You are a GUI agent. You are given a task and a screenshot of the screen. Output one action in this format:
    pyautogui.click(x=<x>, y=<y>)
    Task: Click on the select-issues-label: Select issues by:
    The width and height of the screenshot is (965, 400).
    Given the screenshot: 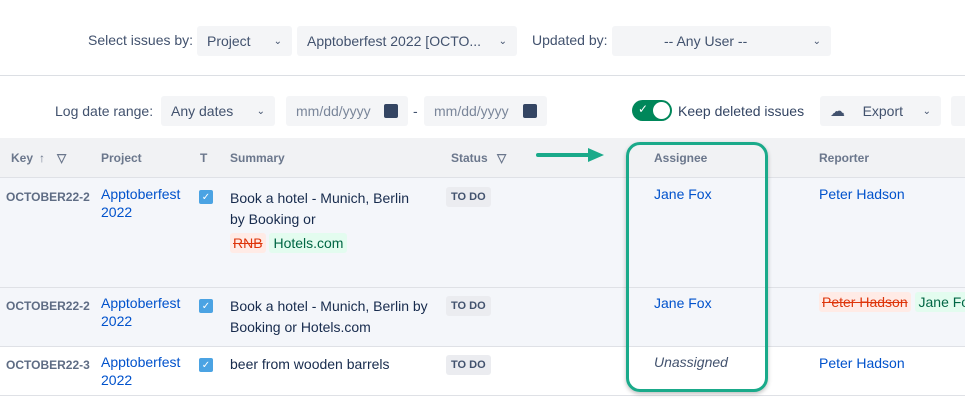 What is the action you would take?
    pyautogui.click(x=141, y=40)
    